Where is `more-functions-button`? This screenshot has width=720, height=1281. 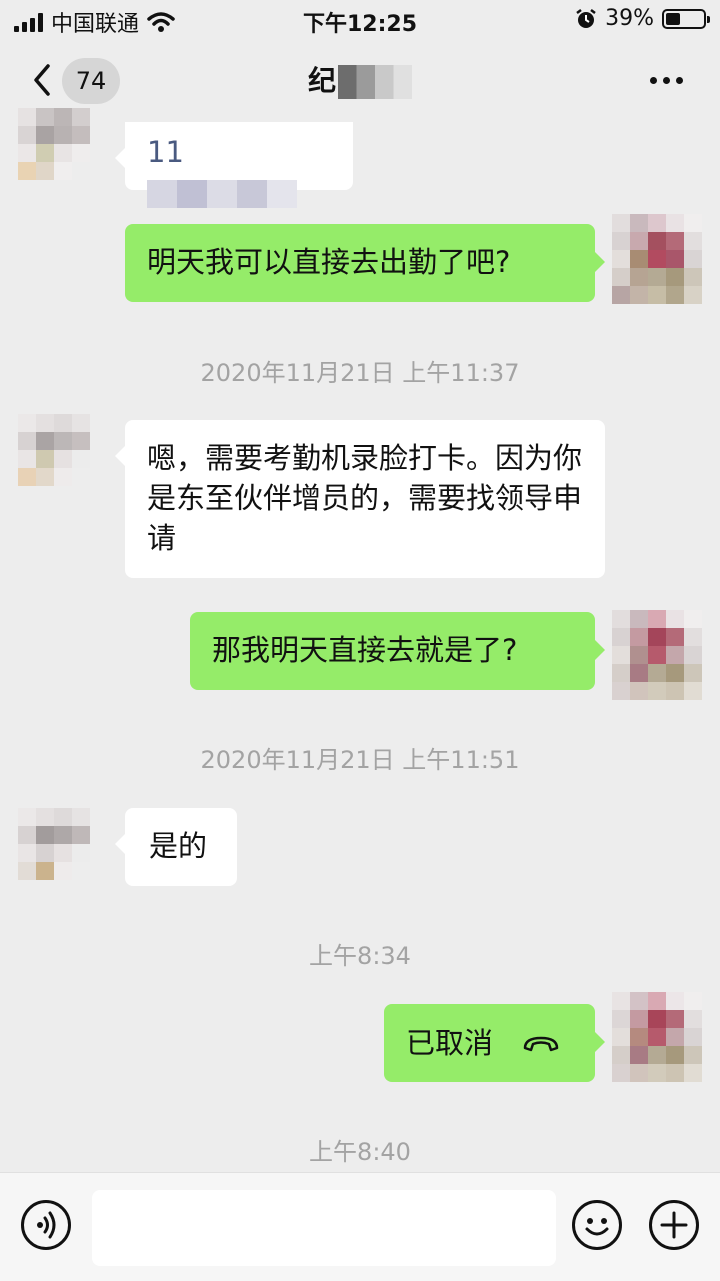
more-functions-button is located at coordinates (674, 1225).